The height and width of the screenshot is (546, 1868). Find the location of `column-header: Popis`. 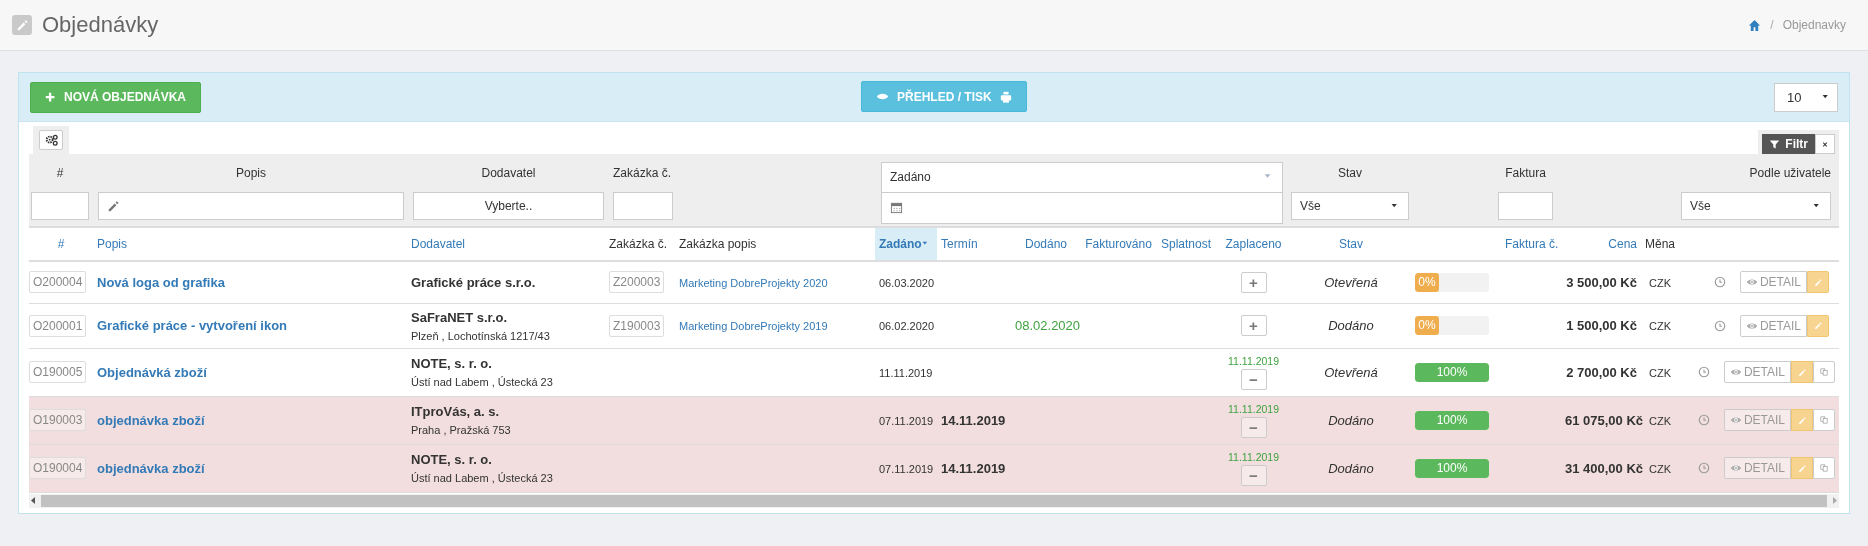

column-header: Popis is located at coordinates (112, 244).